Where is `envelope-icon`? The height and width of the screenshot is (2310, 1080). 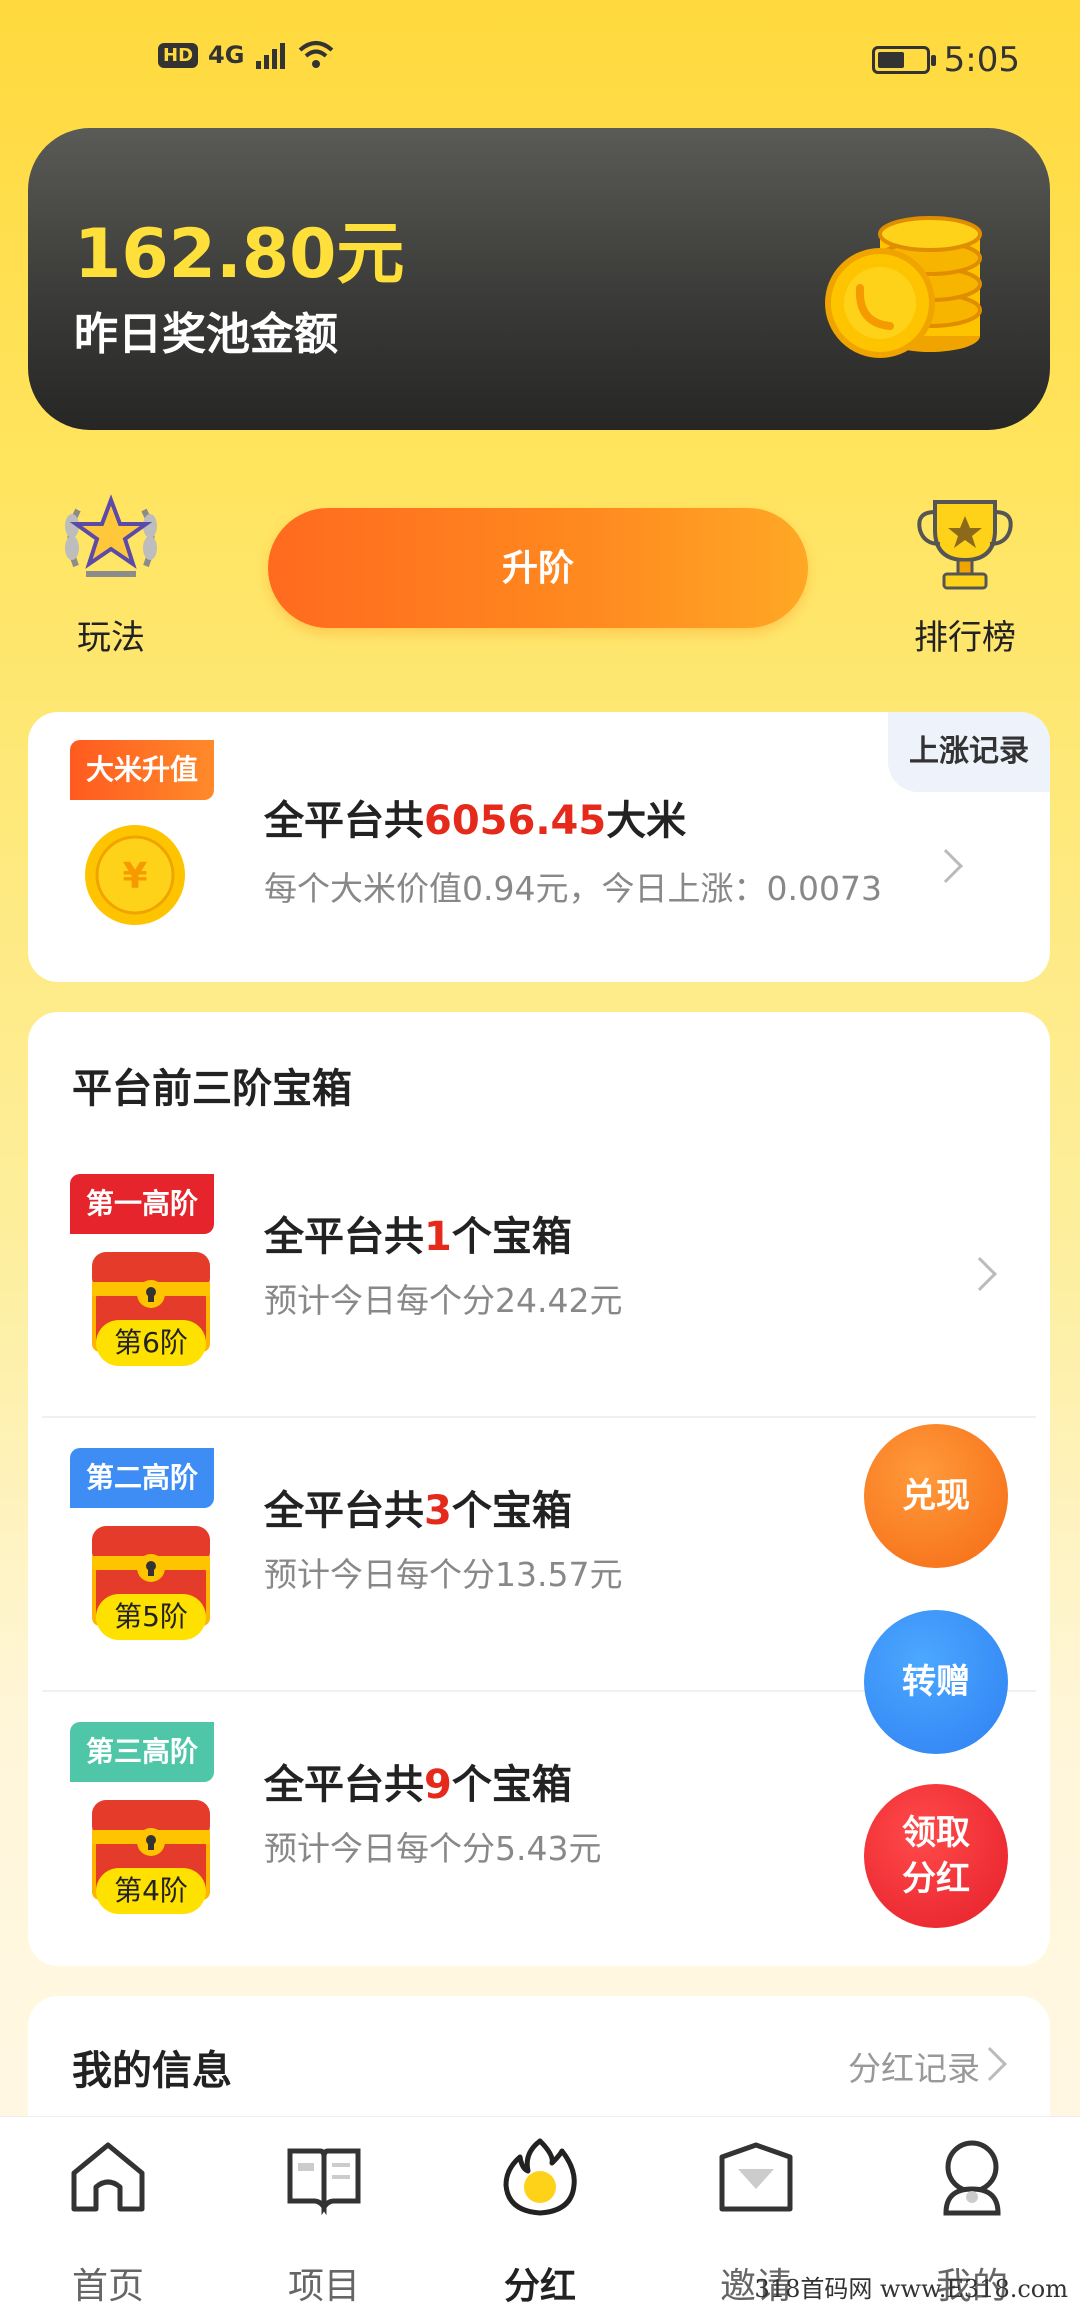 envelope-icon is located at coordinates (756, 2177).